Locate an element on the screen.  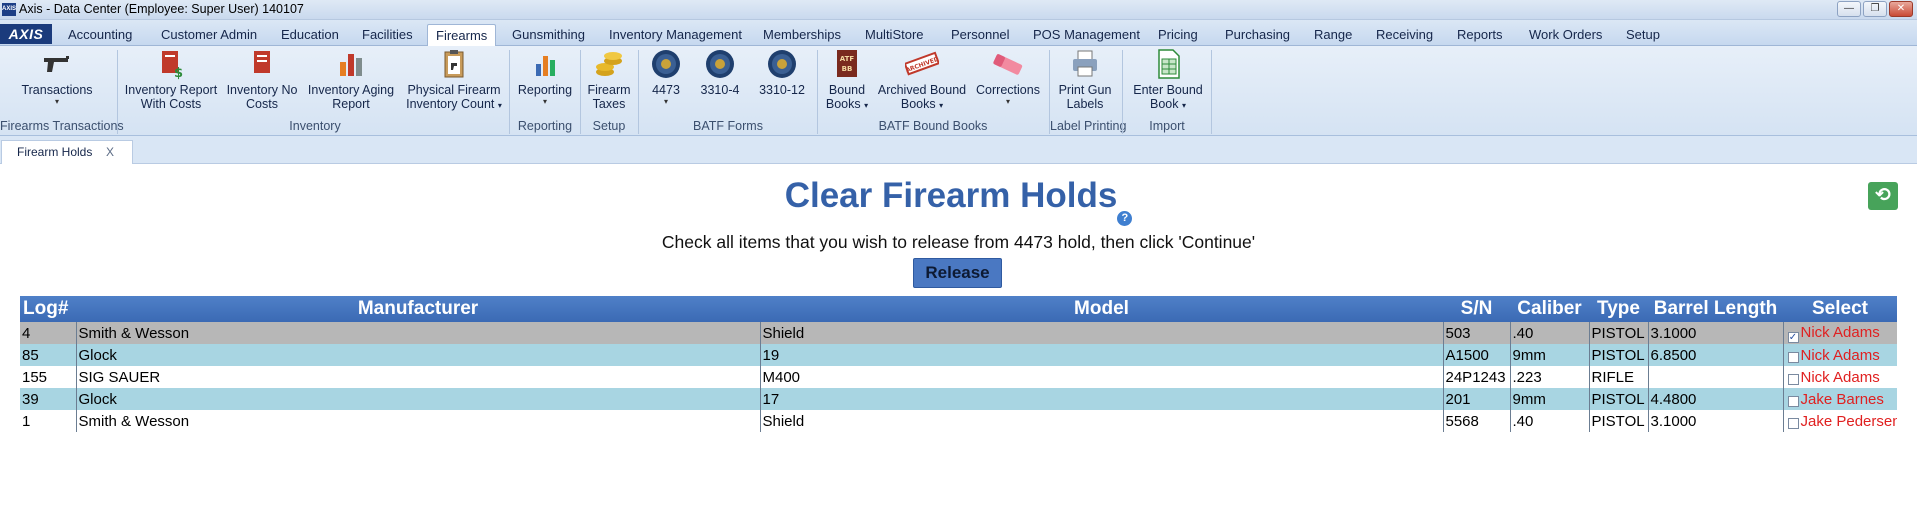
cell-log: 4 is located at coordinates (48, 333).